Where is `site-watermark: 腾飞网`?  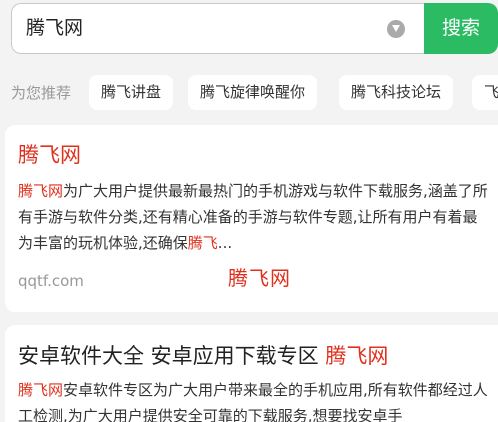 site-watermark: 腾飞网 is located at coordinates (259, 278).